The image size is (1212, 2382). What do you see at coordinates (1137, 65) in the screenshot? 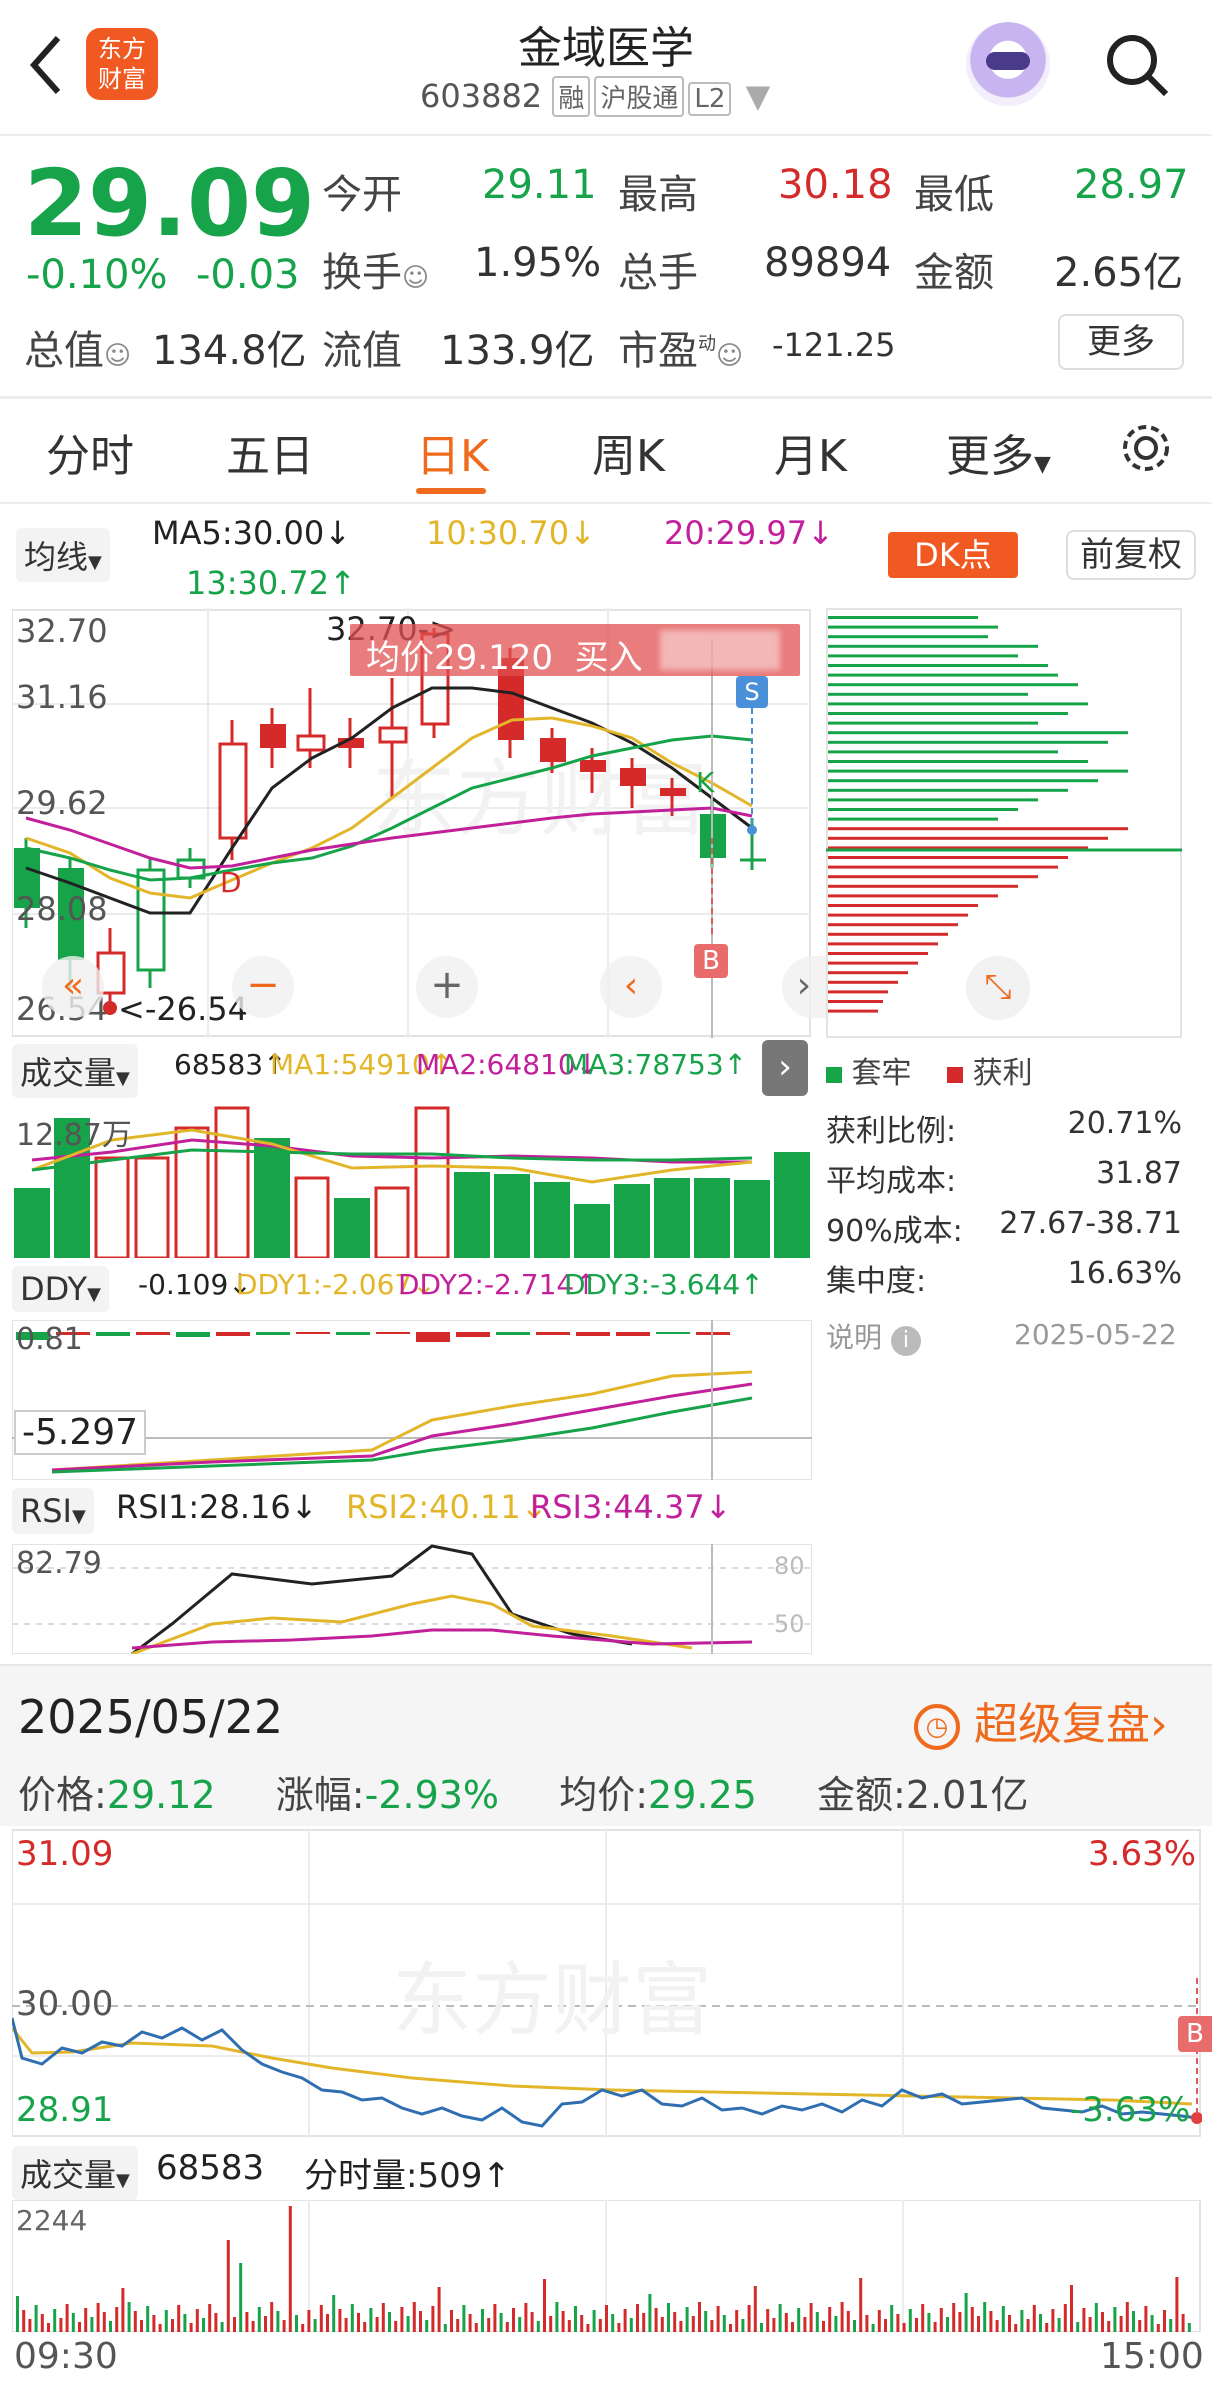
I see `search-icon` at bounding box center [1137, 65].